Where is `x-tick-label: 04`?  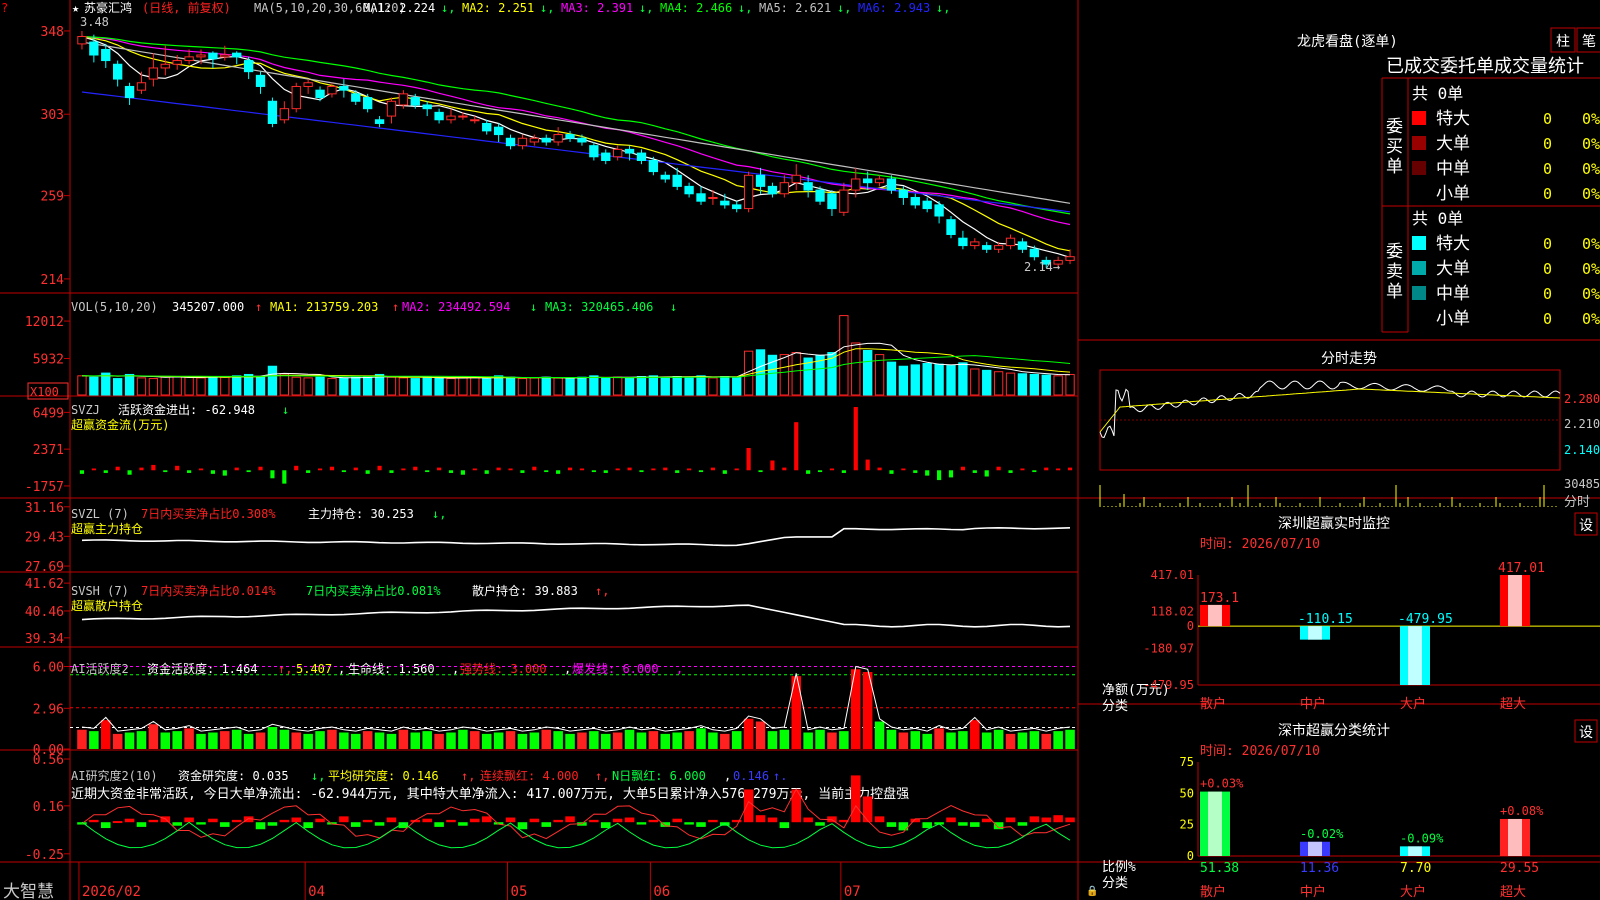
x-tick-label: 04 is located at coordinates (316, 892).